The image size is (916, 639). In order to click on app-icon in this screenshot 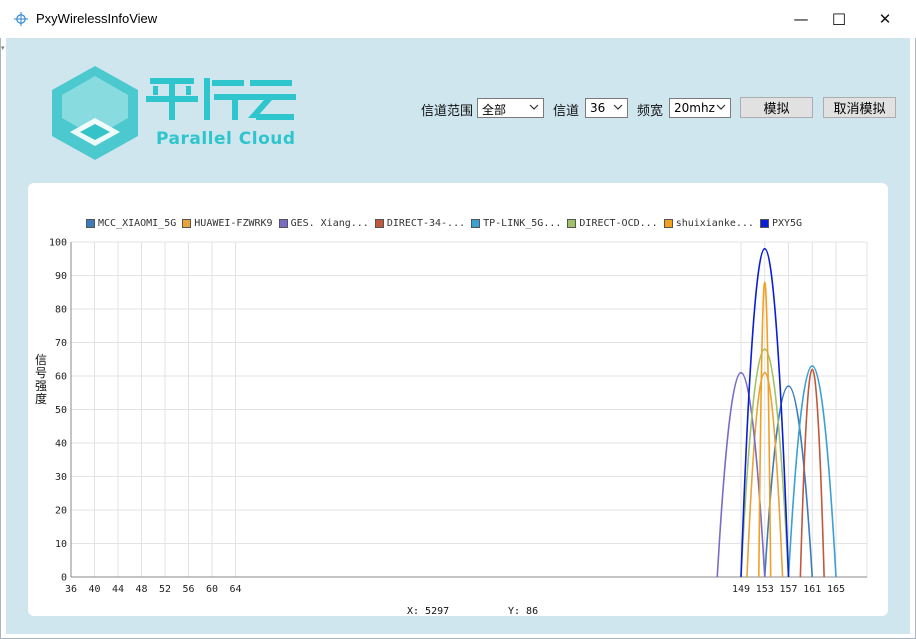, I will do `click(21, 19)`.